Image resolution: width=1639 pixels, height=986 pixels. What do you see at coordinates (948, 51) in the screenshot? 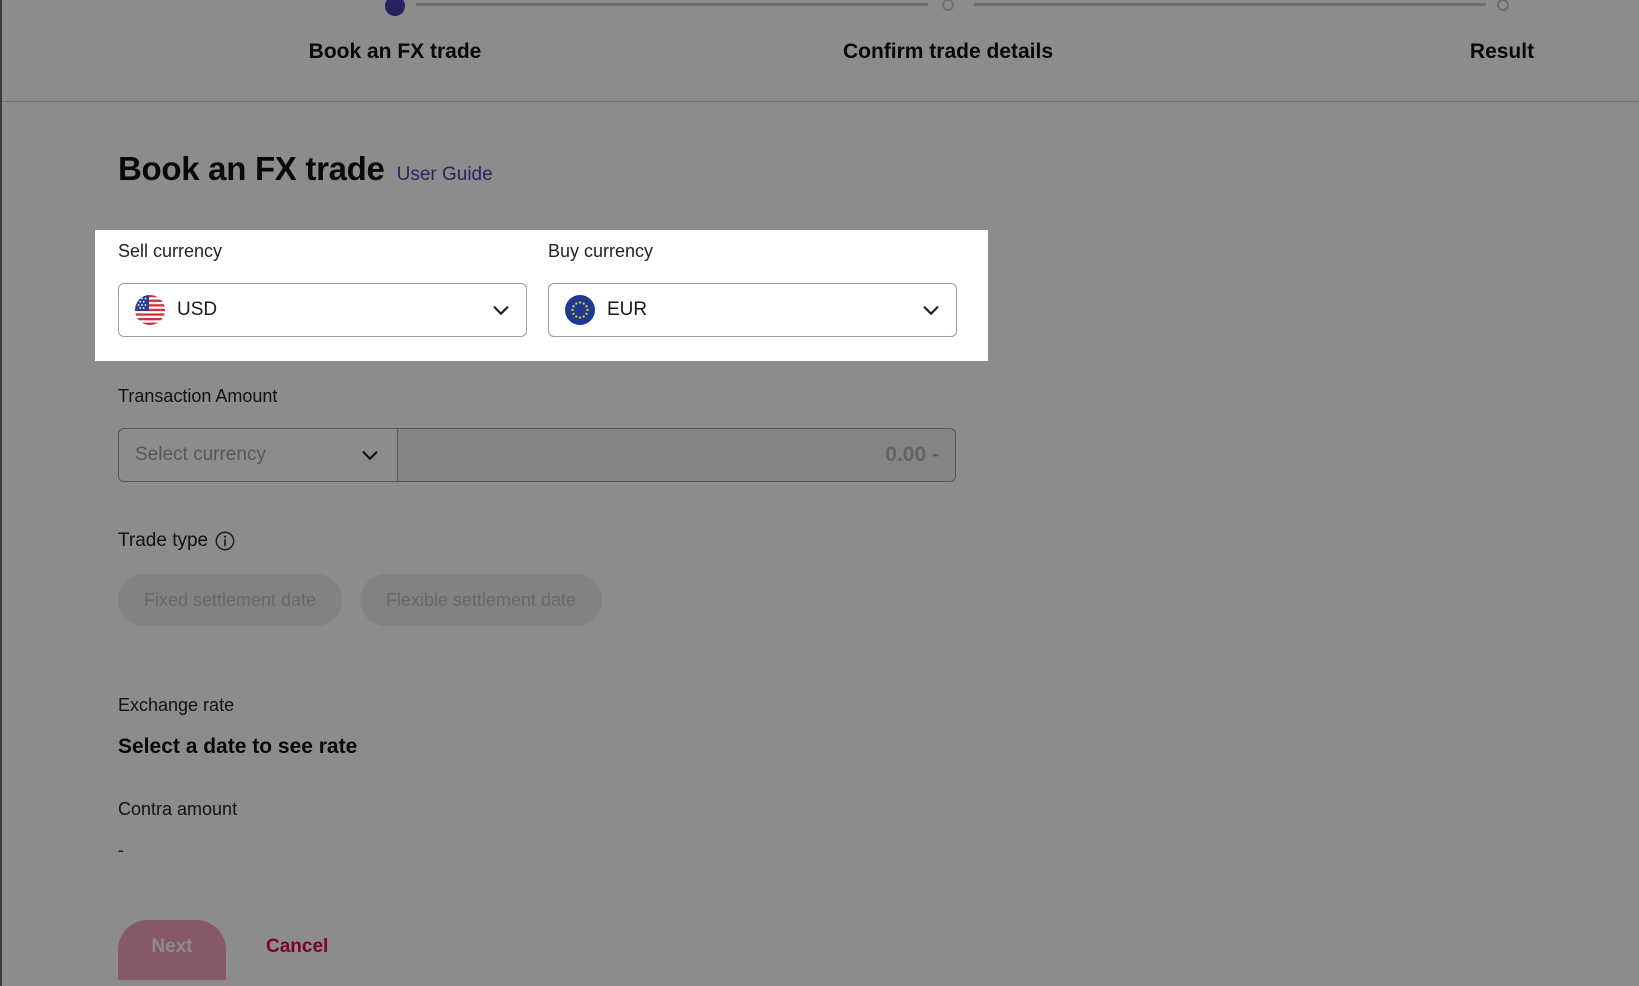
I see `step-label-confirm: Confirm trade details` at bounding box center [948, 51].